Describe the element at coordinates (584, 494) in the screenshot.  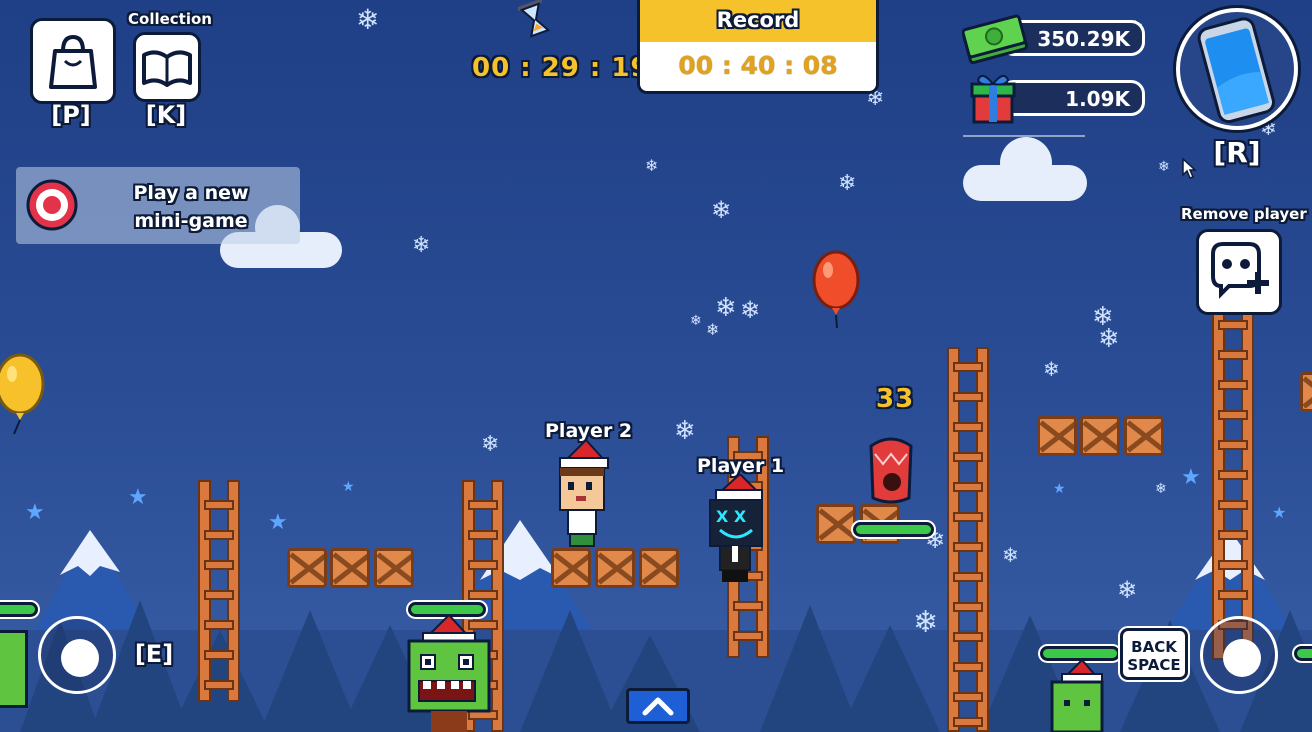
I see `player2-character` at that location.